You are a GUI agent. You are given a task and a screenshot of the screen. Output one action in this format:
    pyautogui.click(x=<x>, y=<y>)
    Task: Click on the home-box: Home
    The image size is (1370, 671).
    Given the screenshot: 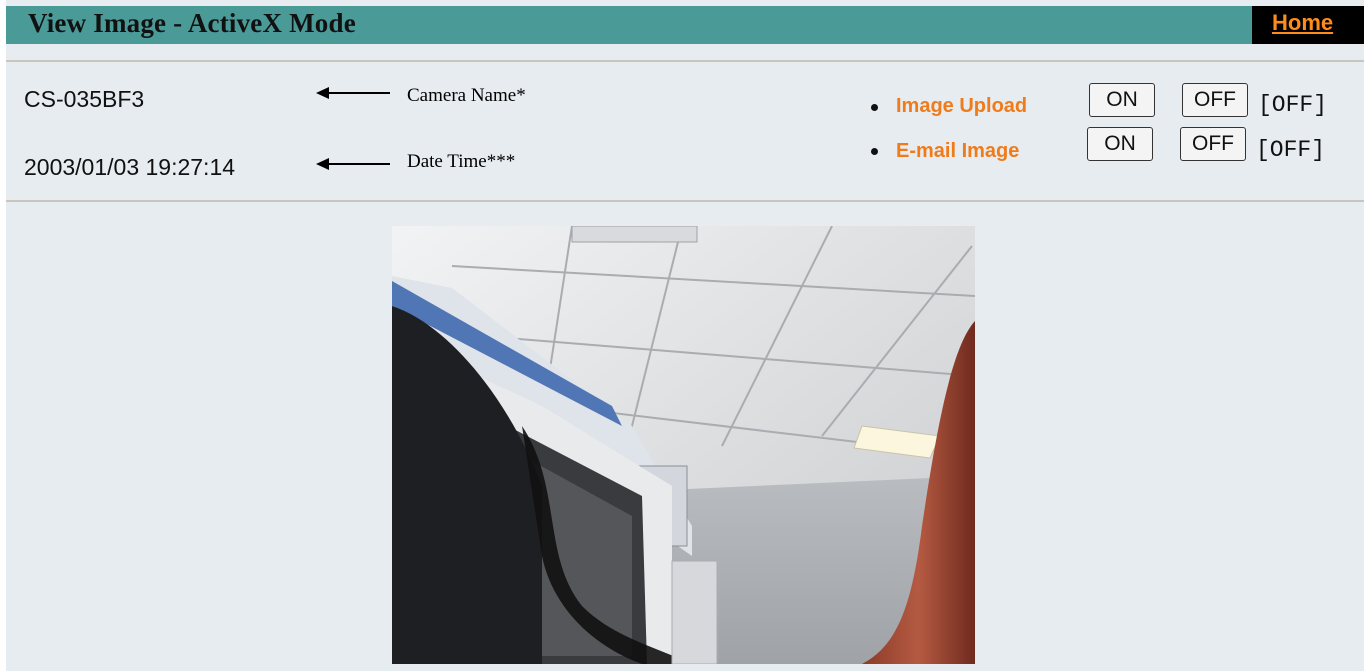 What is the action you would take?
    pyautogui.click(x=1308, y=25)
    